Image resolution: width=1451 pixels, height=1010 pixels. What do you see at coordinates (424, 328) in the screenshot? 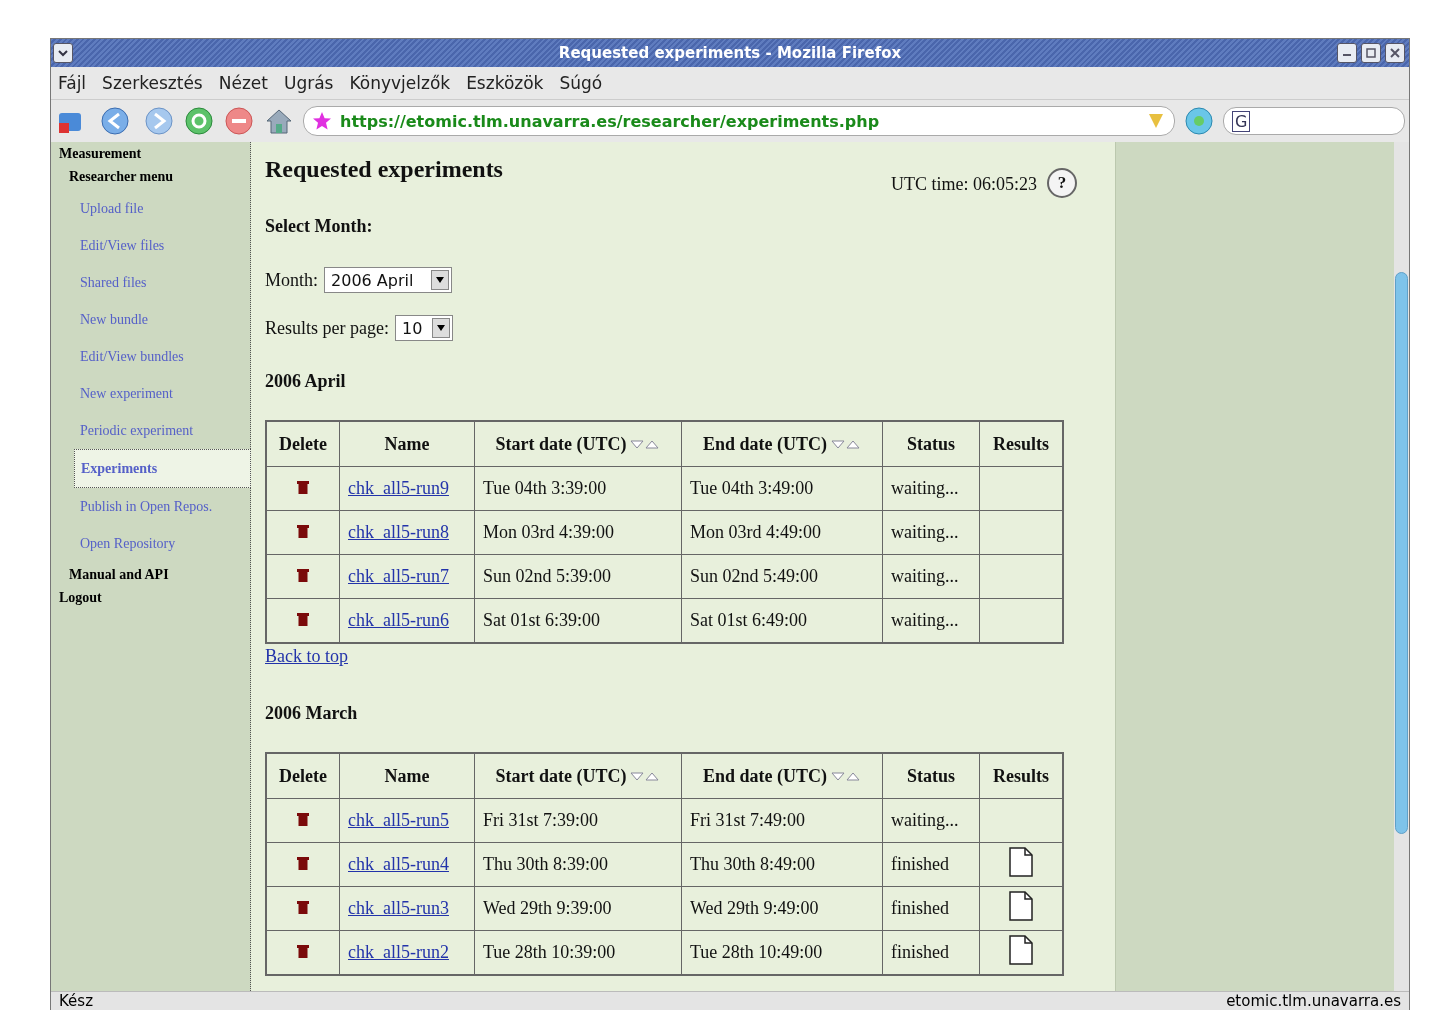
I see `per-page-select: 10` at bounding box center [424, 328].